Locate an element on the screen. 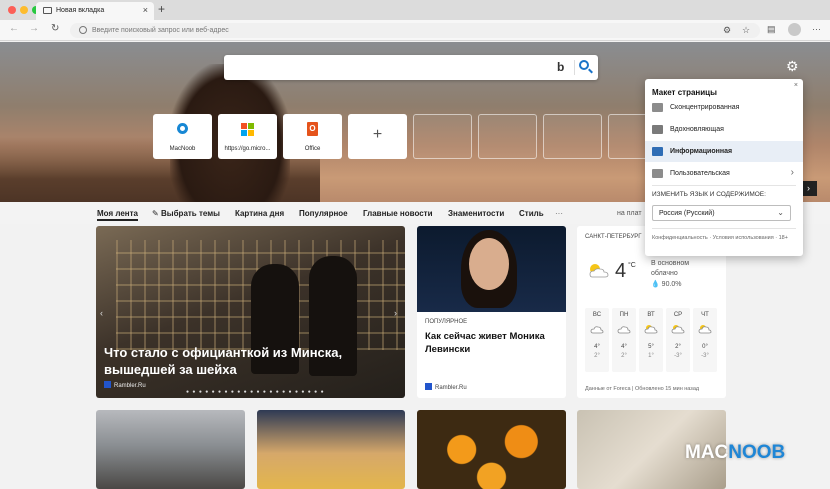  refresh-icon: ↻ is located at coordinates (55, 28).